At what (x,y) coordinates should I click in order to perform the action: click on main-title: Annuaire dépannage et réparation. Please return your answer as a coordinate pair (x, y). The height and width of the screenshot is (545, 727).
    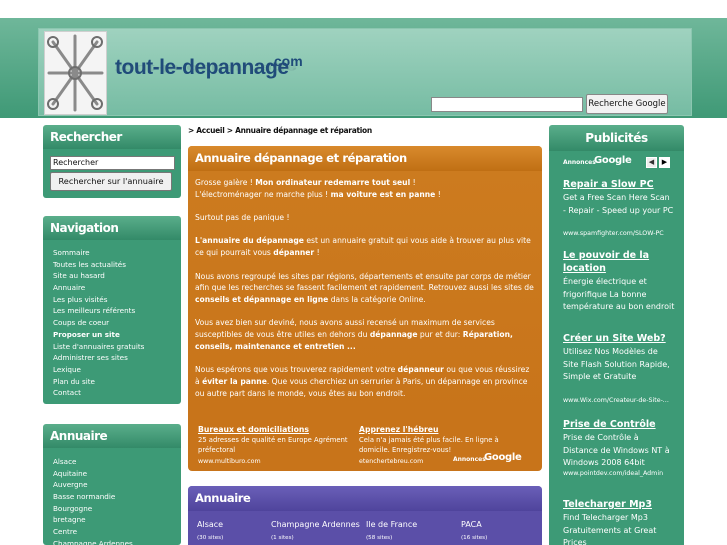
    Looking at the image, I should click on (365, 158).